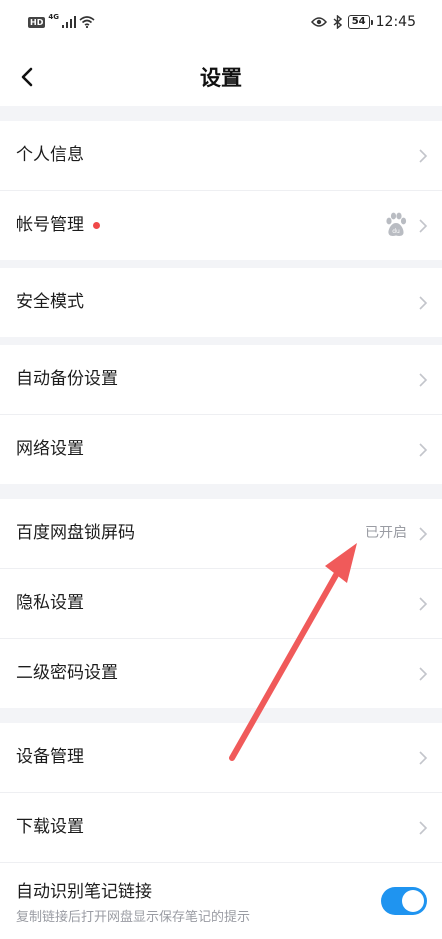  What do you see at coordinates (386, 533) in the screenshot?
I see `lock-code-status: 已开启` at bounding box center [386, 533].